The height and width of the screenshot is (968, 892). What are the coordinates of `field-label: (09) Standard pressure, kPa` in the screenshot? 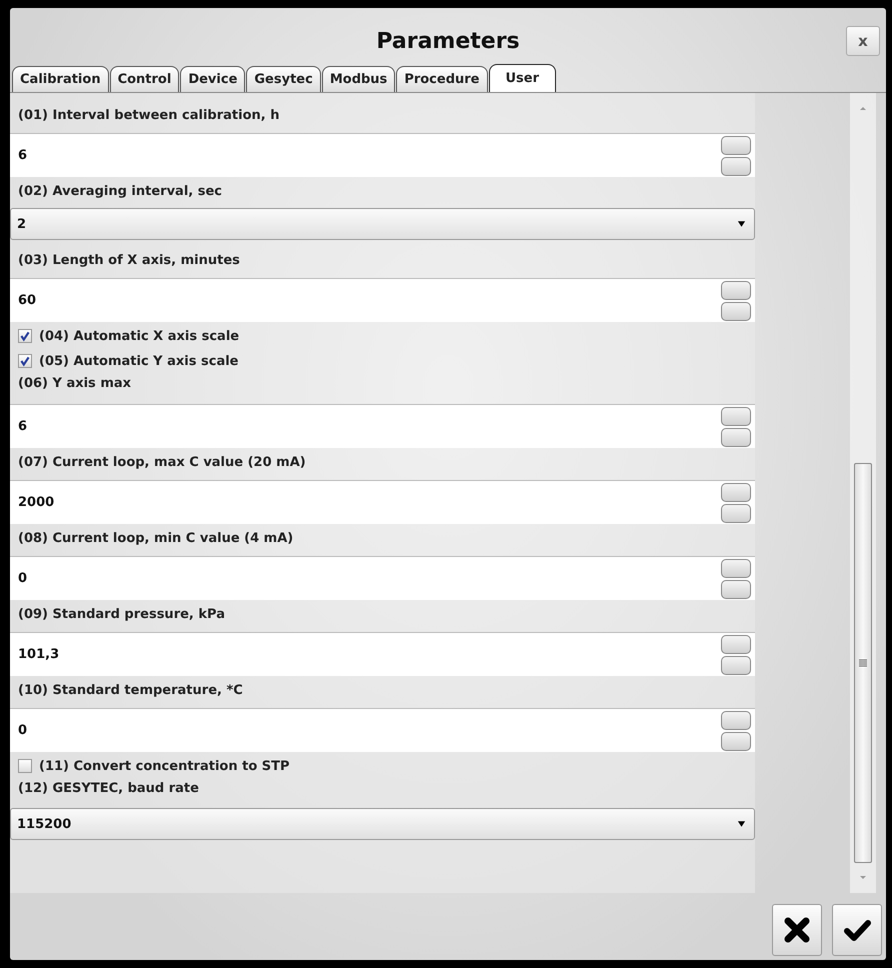 It's located at (121, 615).